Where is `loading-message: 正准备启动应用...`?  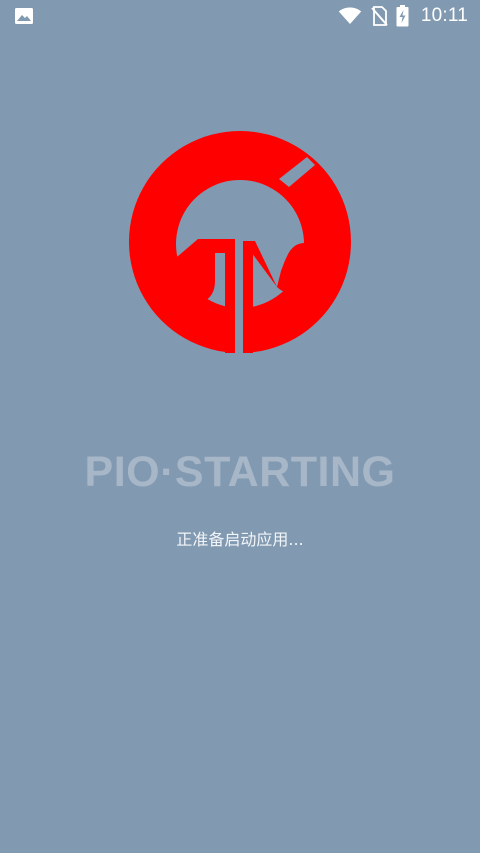
loading-message: 正准备启动应用... is located at coordinates (240, 539).